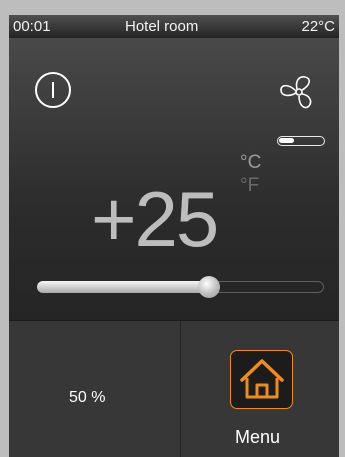 This screenshot has height=457, width=345. Describe the element at coordinates (318, 26) in the screenshot. I see `status-temperature: 22°C` at that location.